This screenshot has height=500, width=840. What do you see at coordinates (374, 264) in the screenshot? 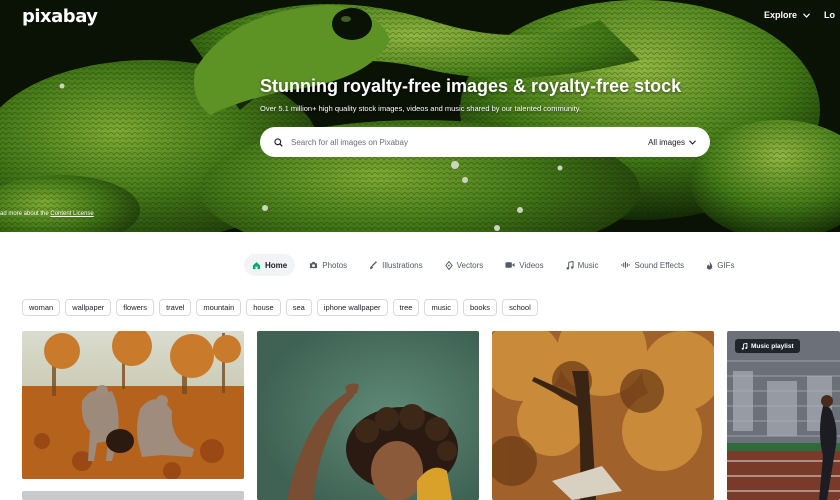
I see `brush-icon` at bounding box center [374, 264].